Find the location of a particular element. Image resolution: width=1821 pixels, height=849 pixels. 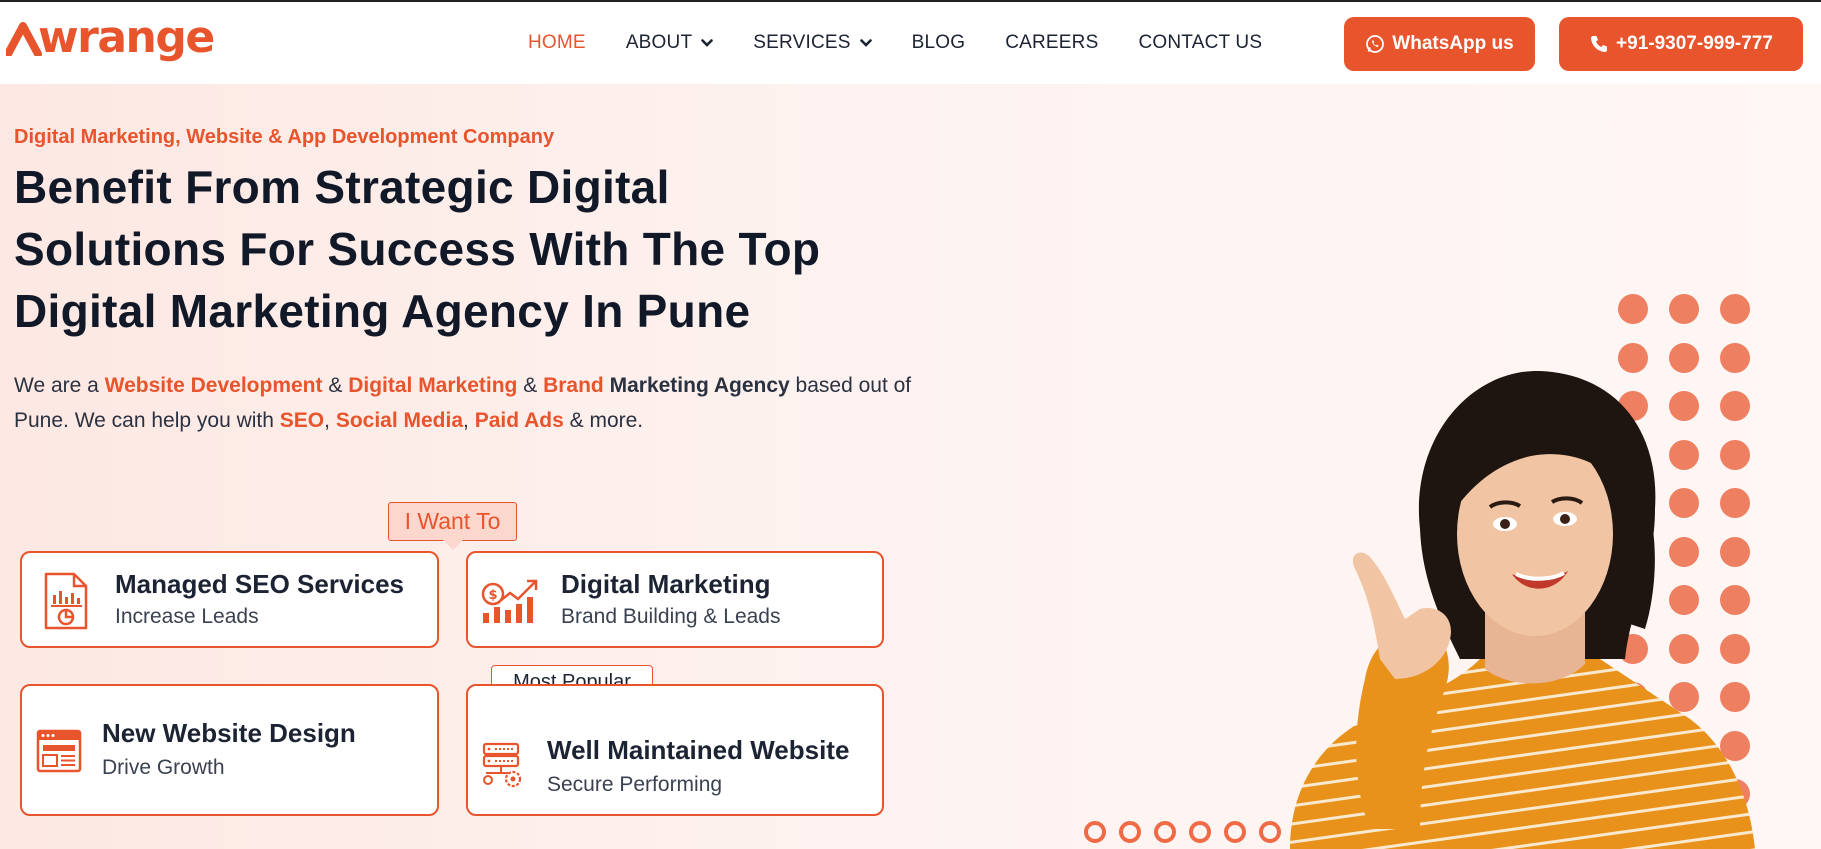

card-title: Digital Marketing is located at coordinates (666, 584).